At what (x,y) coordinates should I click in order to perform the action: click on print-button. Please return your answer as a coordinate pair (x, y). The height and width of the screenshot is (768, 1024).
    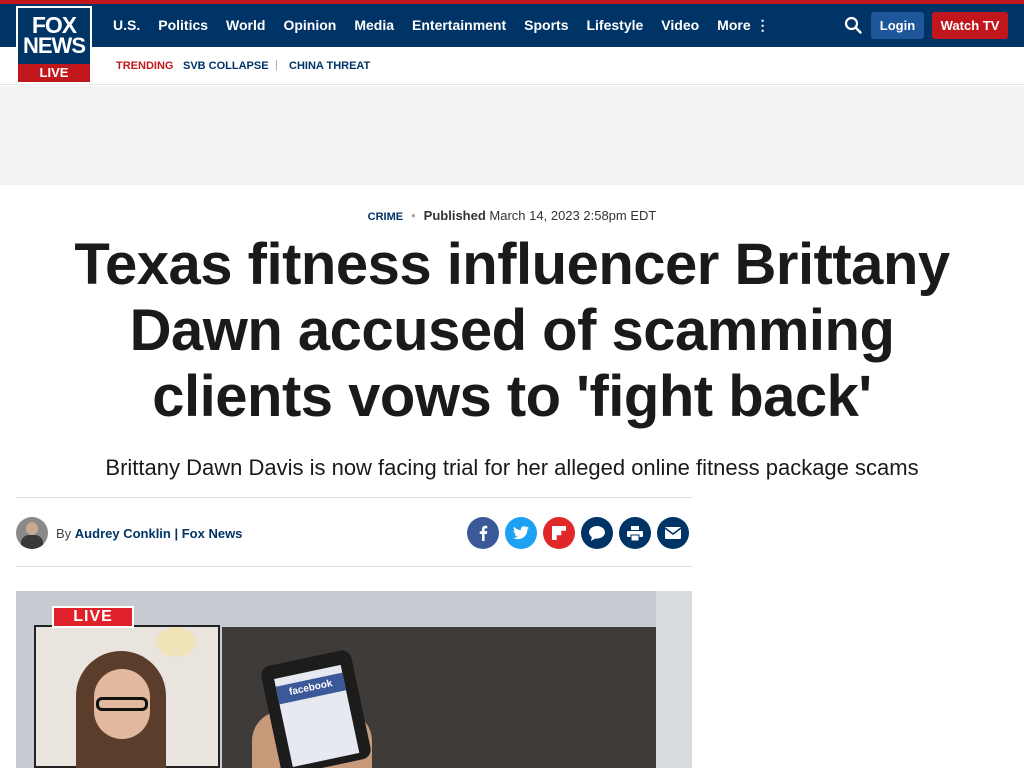
    Looking at the image, I should click on (635, 533).